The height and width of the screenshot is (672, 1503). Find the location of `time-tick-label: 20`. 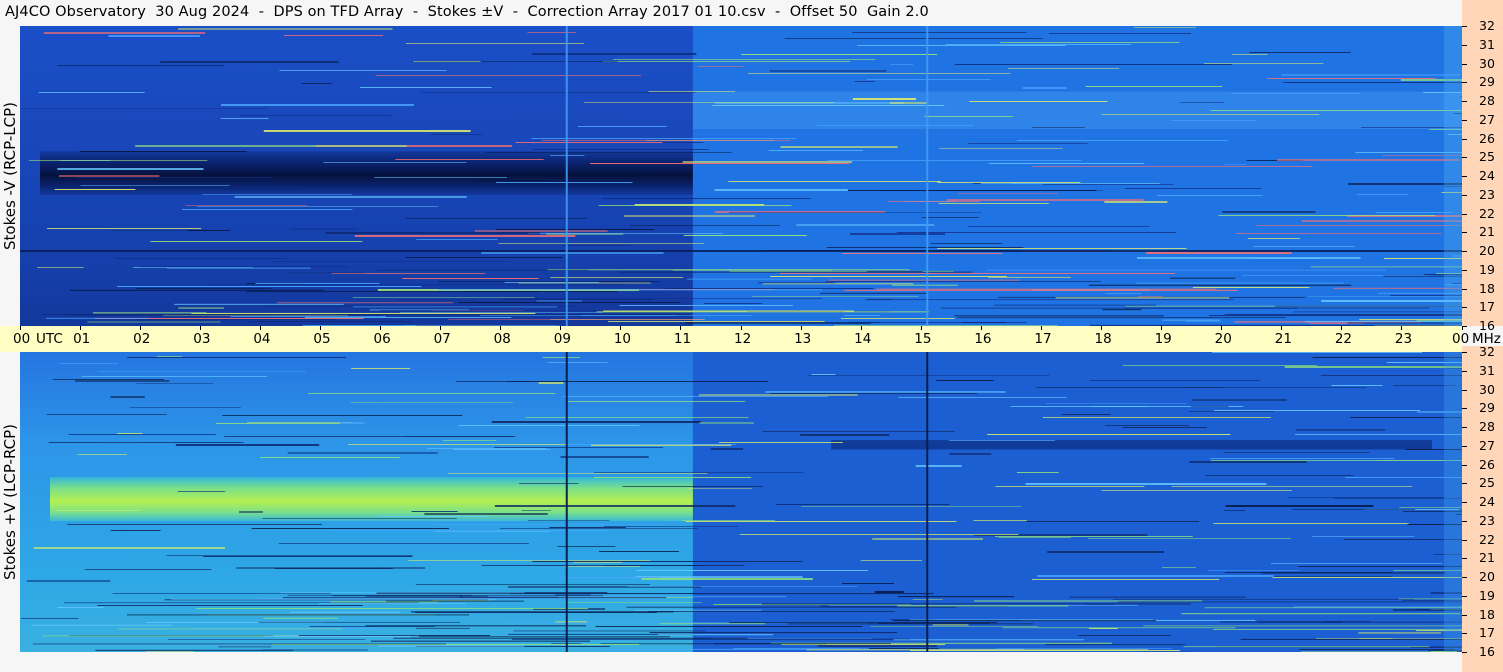

time-tick-label: 20 is located at coordinates (1223, 339).